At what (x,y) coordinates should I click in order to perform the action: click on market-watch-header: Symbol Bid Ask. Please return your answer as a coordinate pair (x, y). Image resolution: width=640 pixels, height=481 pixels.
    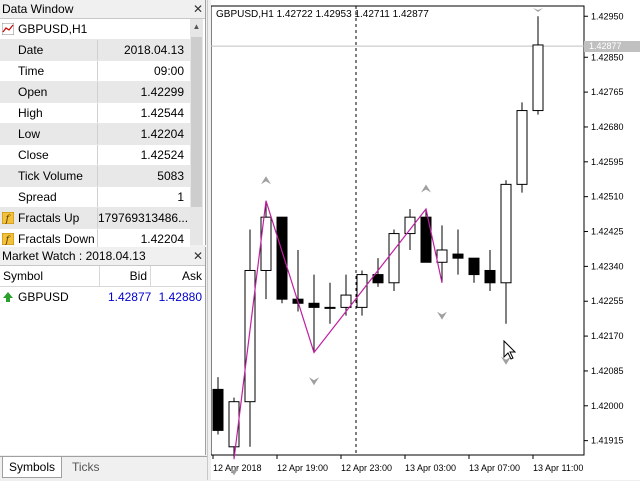
    Looking at the image, I should click on (102, 276).